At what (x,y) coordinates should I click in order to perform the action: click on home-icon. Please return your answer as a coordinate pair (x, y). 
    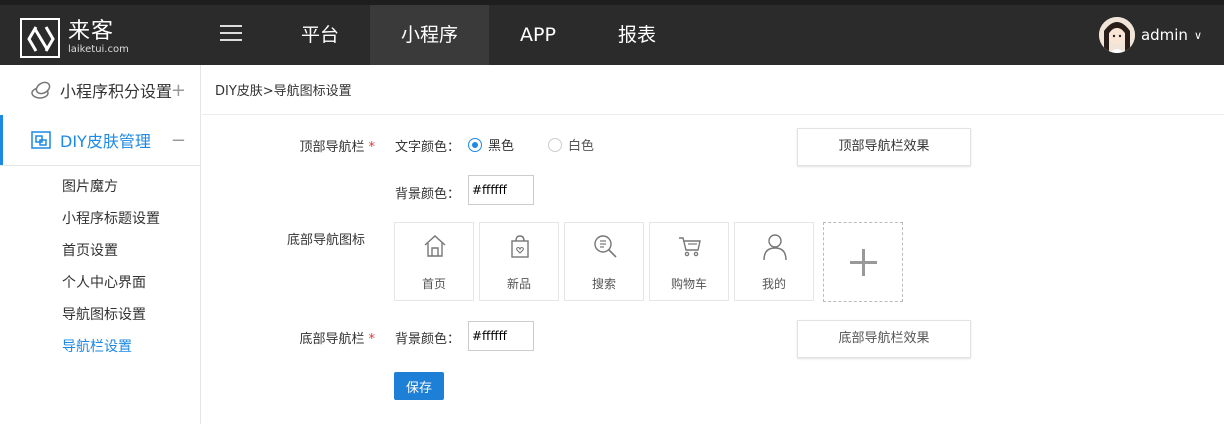
    Looking at the image, I should click on (435, 246).